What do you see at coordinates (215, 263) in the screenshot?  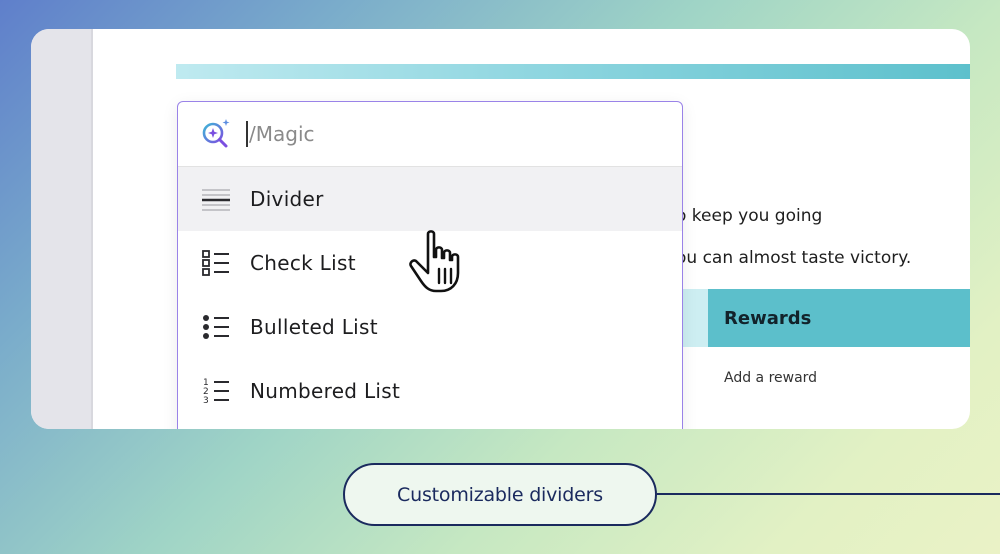 I see `checklist-icon` at bounding box center [215, 263].